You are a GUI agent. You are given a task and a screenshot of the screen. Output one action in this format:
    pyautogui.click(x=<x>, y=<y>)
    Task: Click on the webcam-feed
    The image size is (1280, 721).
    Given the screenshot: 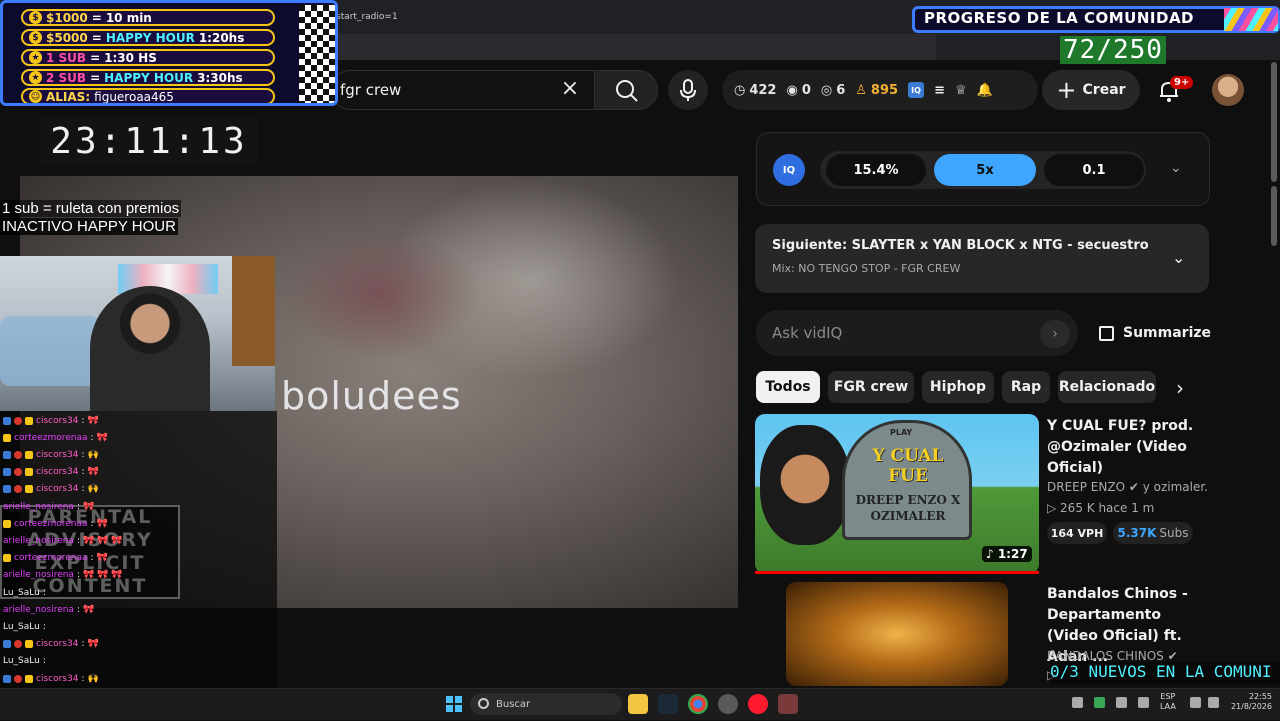 What is the action you would take?
    pyautogui.click(x=137, y=333)
    